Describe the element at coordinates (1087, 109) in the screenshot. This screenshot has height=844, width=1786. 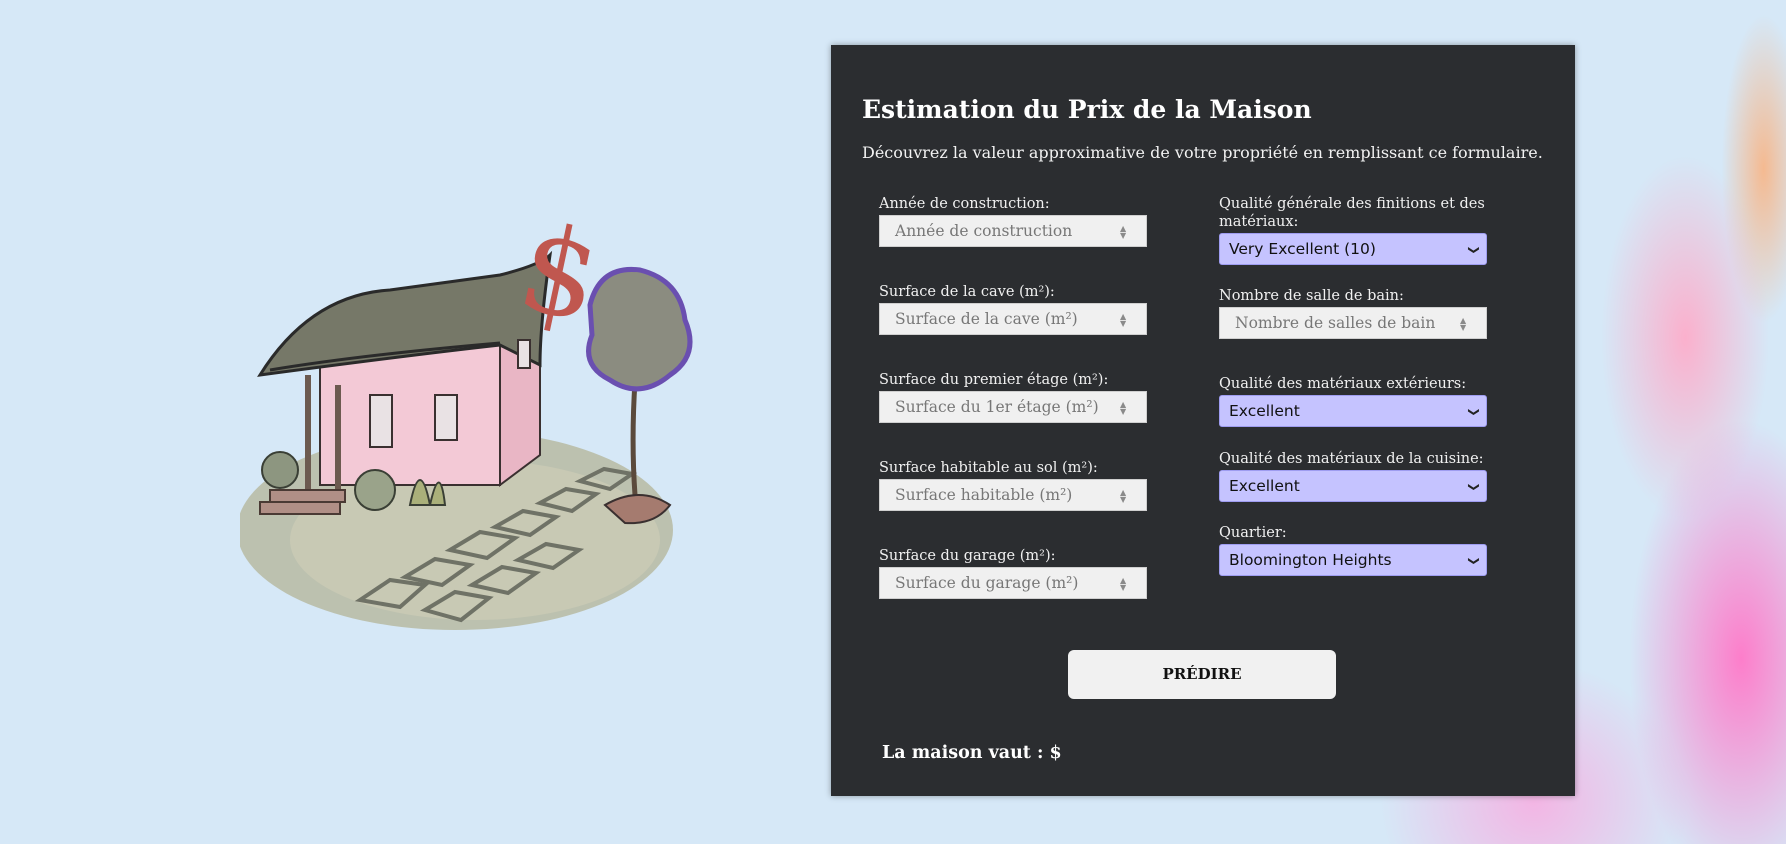
I see `page-title: Estimation du Prix de la Maison` at that location.